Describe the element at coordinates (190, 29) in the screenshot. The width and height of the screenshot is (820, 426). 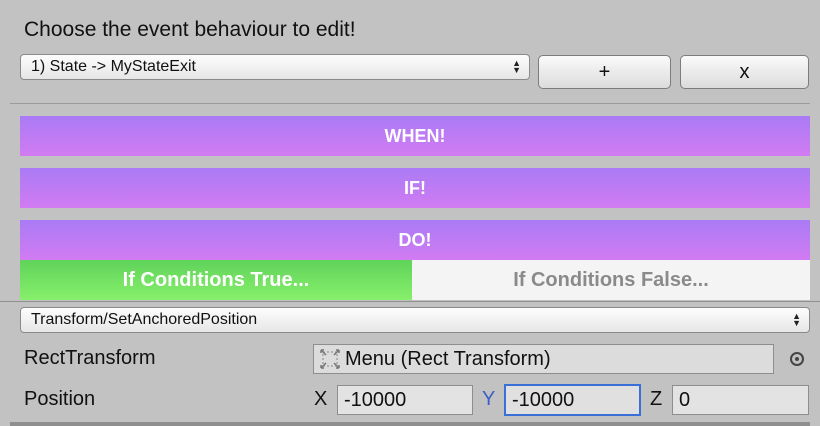
I see `page-title: Choose the event behaviour to edit!` at that location.